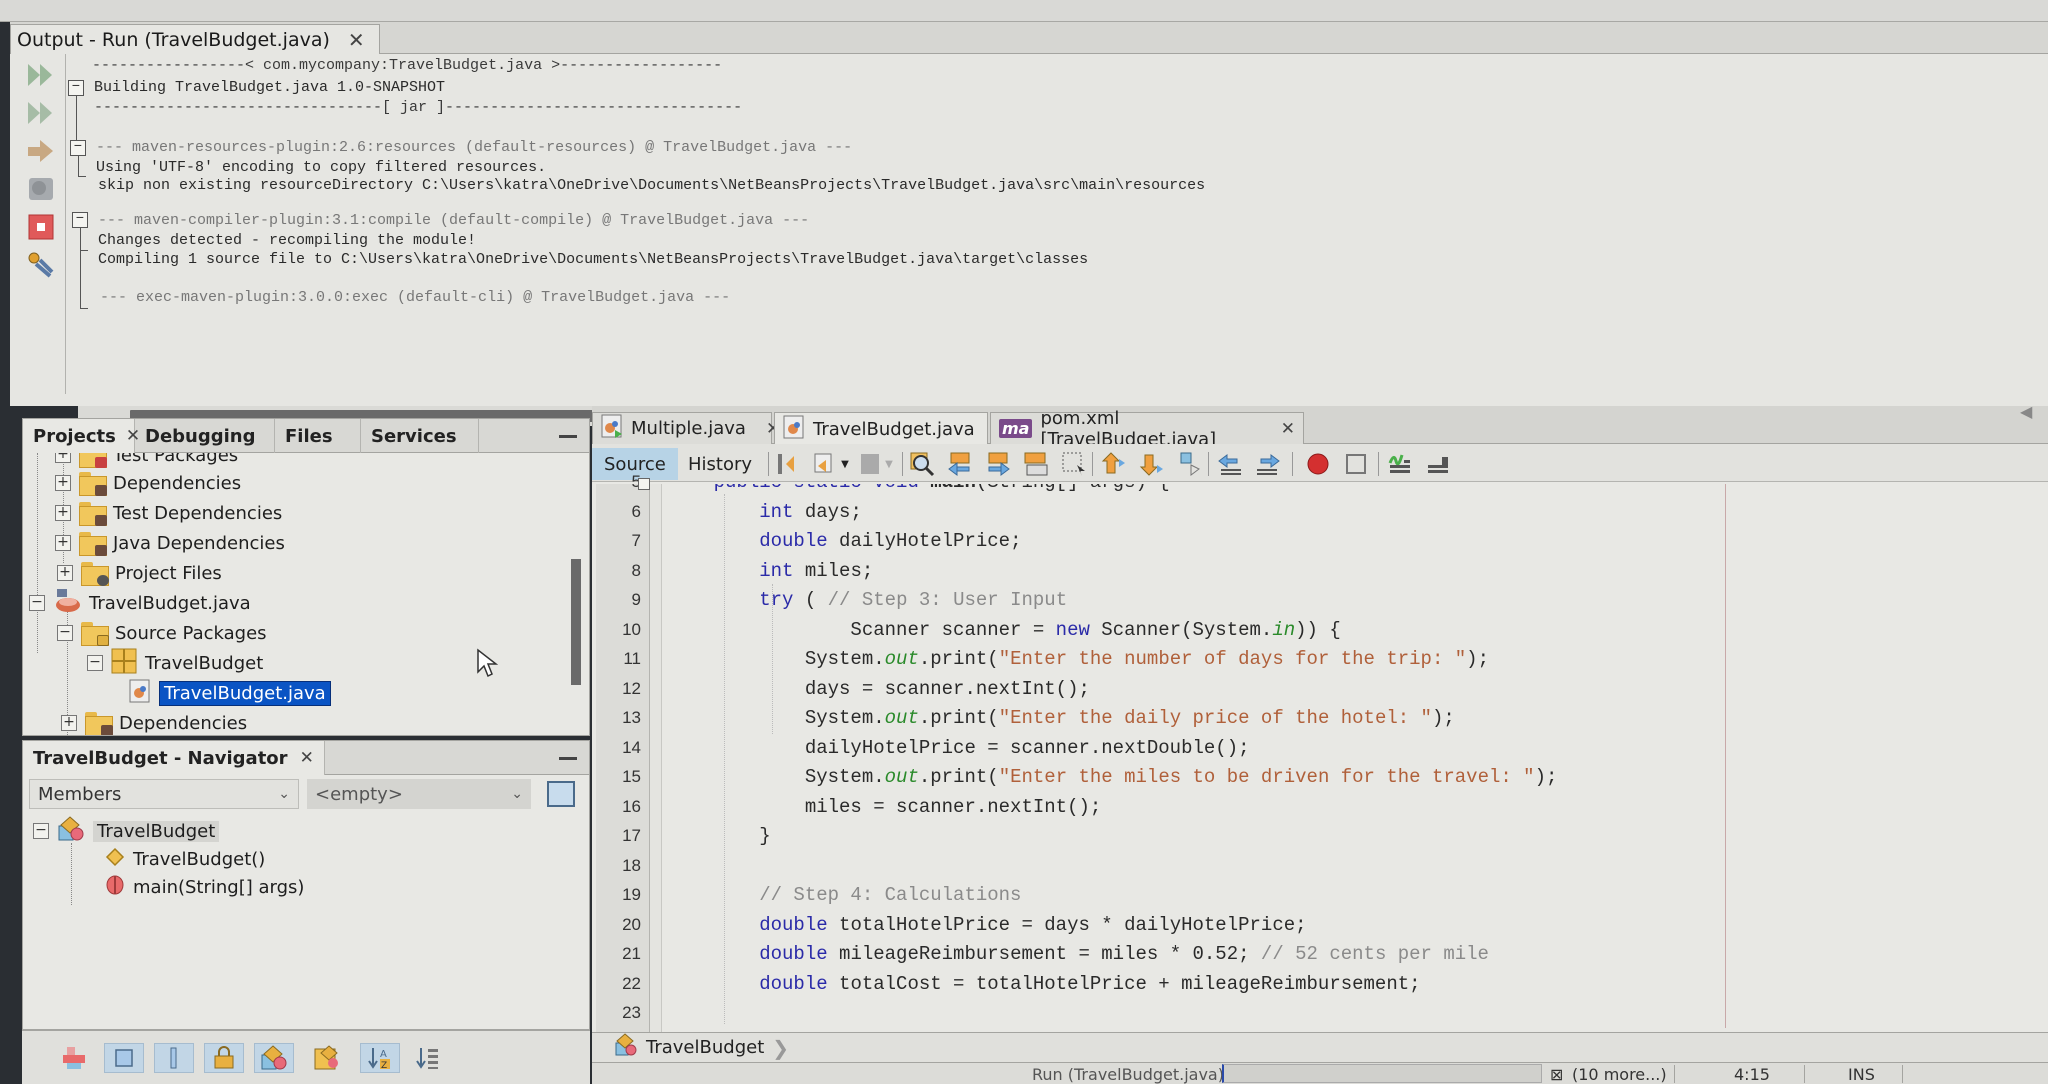 The image size is (2048, 1084). What do you see at coordinates (845, 464) in the screenshot?
I see `back-dropdown-icon: ▼` at bounding box center [845, 464].